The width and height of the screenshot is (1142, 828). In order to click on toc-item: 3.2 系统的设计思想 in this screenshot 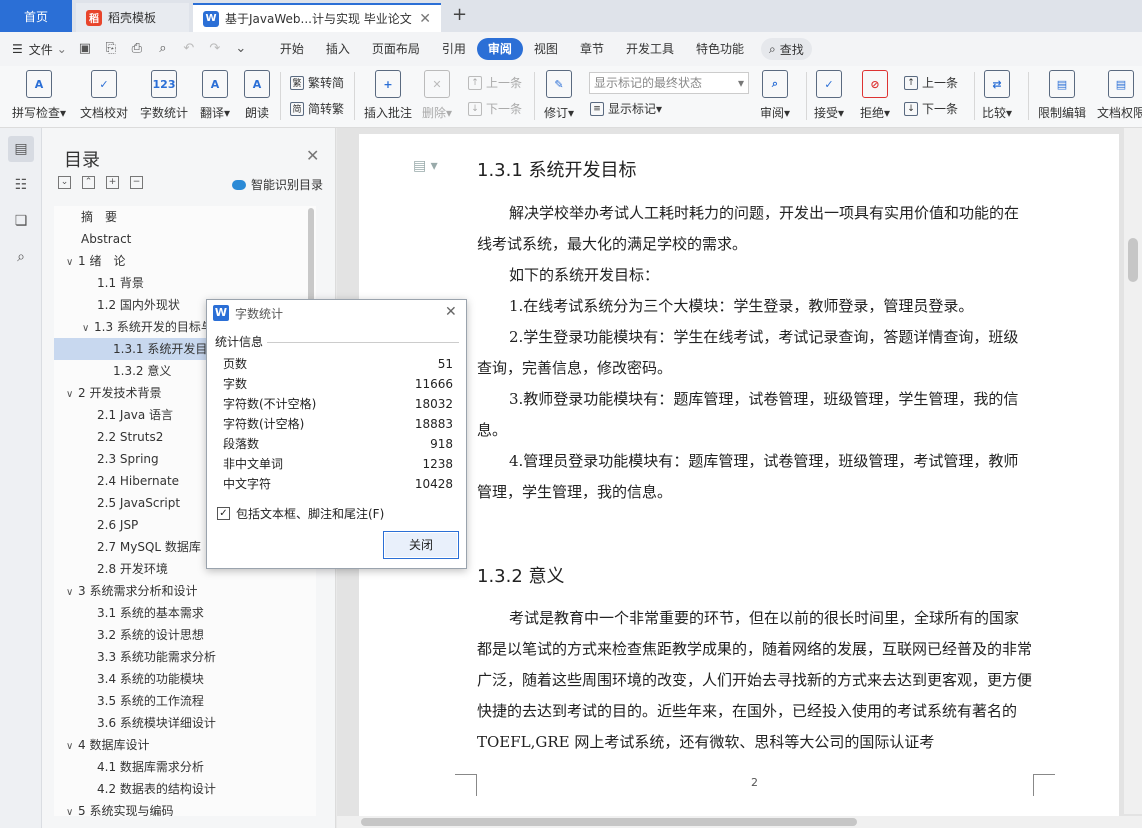, I will do `click(185, 635)`.